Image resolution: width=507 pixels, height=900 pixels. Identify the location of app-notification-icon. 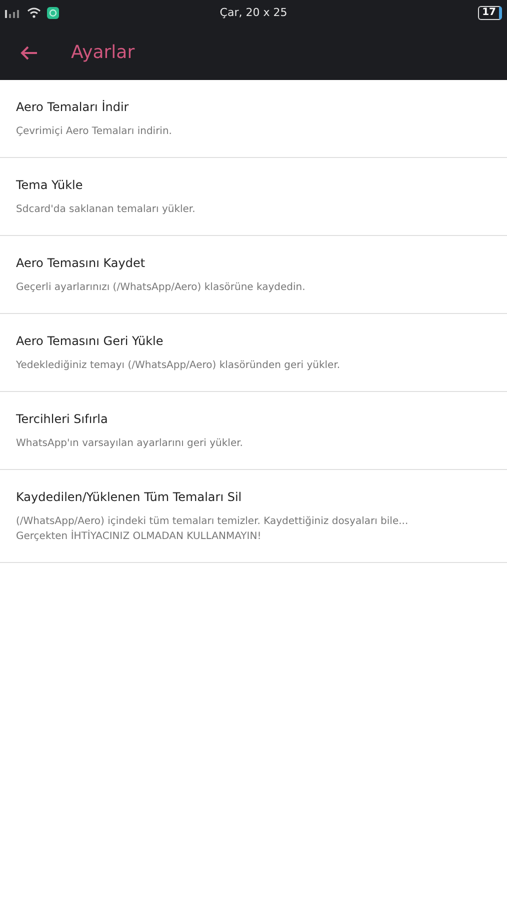
(53, 12).